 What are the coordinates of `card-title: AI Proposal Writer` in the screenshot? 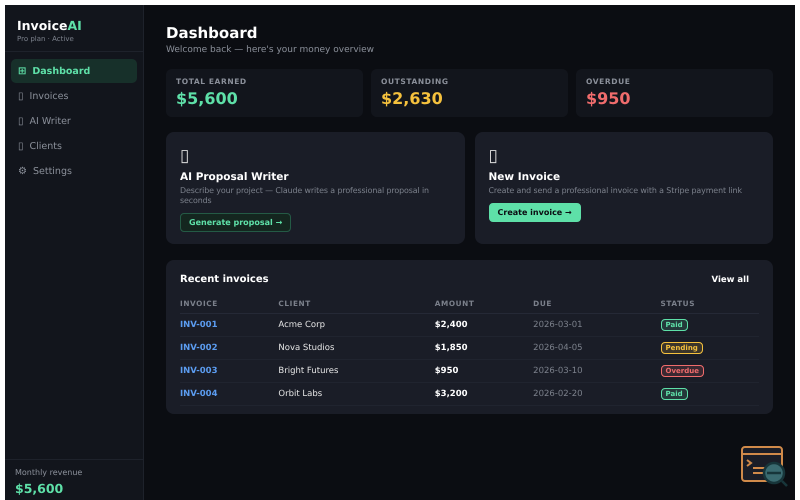 It's located at (235, 177).